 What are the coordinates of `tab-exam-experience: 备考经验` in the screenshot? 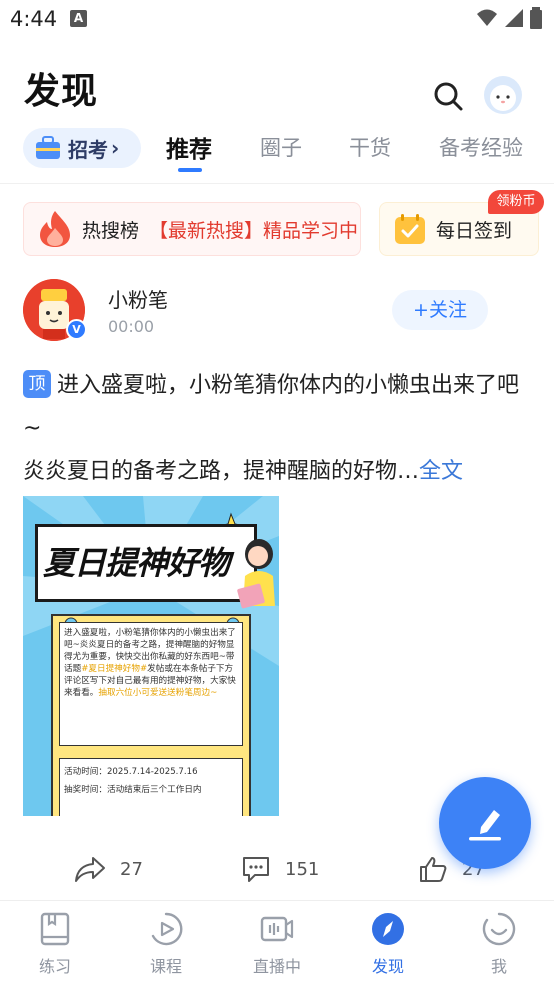 It's located at (481, 147).